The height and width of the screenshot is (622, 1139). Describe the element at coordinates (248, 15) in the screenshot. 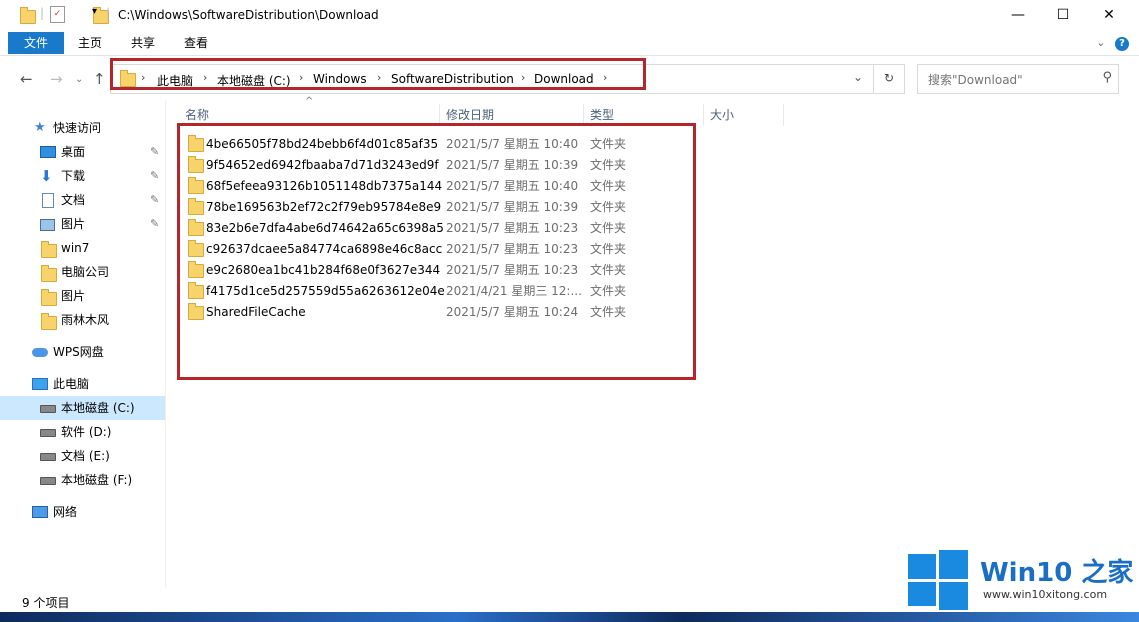

I see `window-title: C:\Windows\SoftwareDistribution\Download` at that location.